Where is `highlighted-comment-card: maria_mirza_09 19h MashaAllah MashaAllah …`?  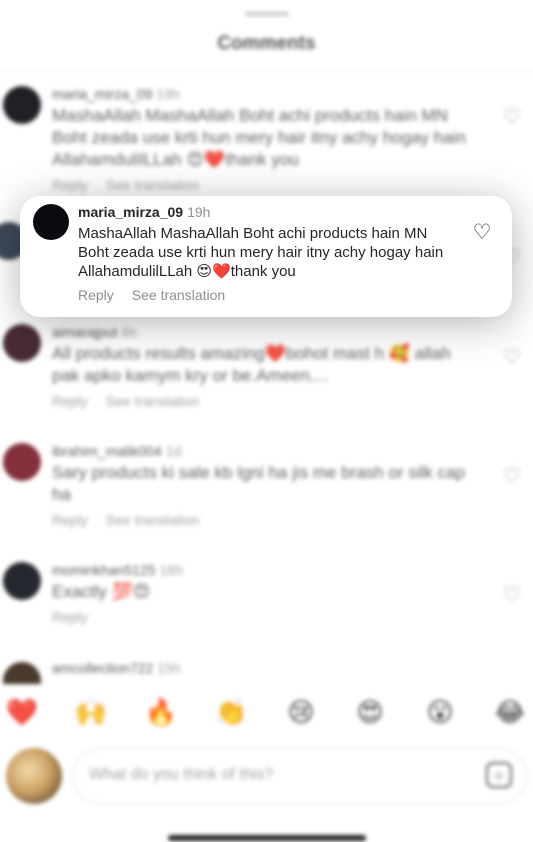
highlighted-comment-card: maria_mirza_09 19h MashaAllah MashaAllah … is located at coordinates (266, 256).